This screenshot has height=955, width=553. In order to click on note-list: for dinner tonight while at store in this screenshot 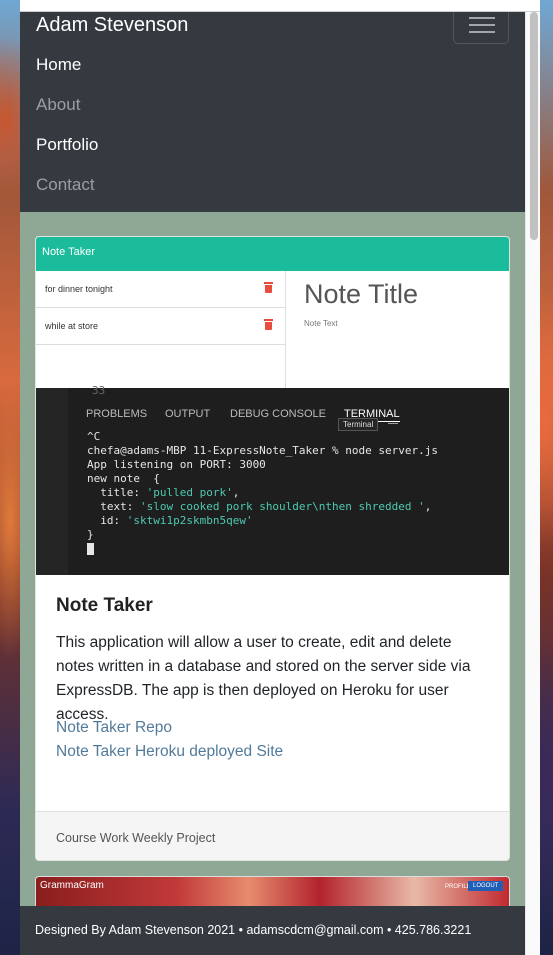, I will do `click(161, 329)`.